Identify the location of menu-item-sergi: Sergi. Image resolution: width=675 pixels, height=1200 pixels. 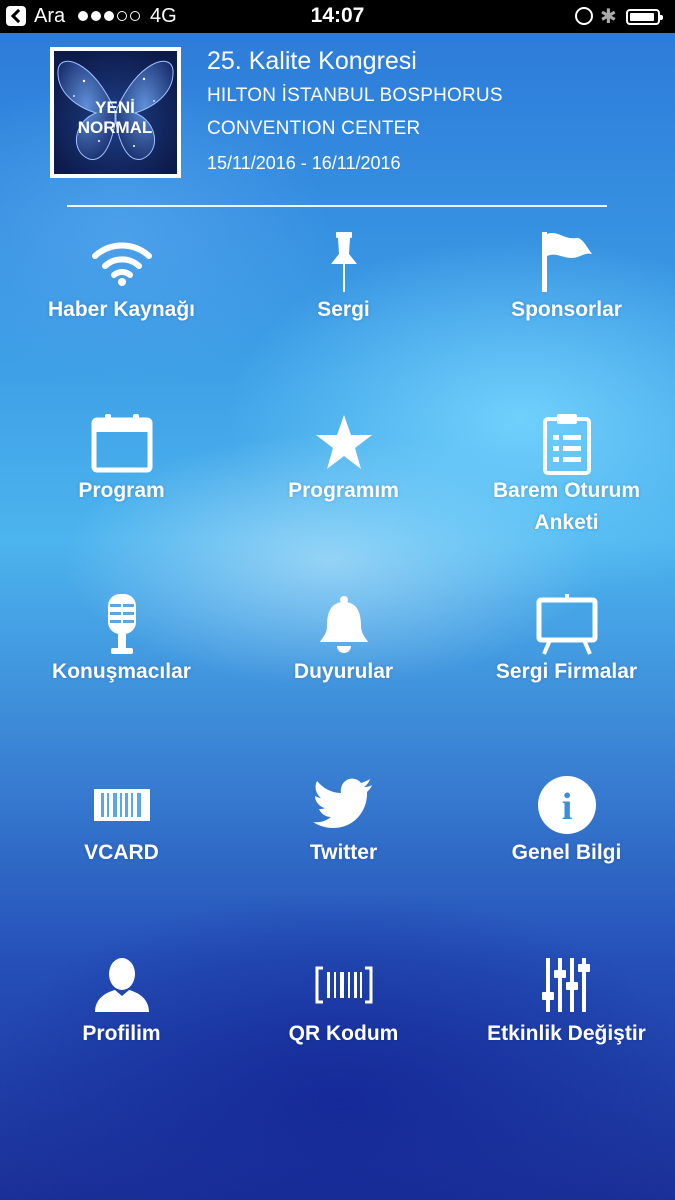
(343, 279).